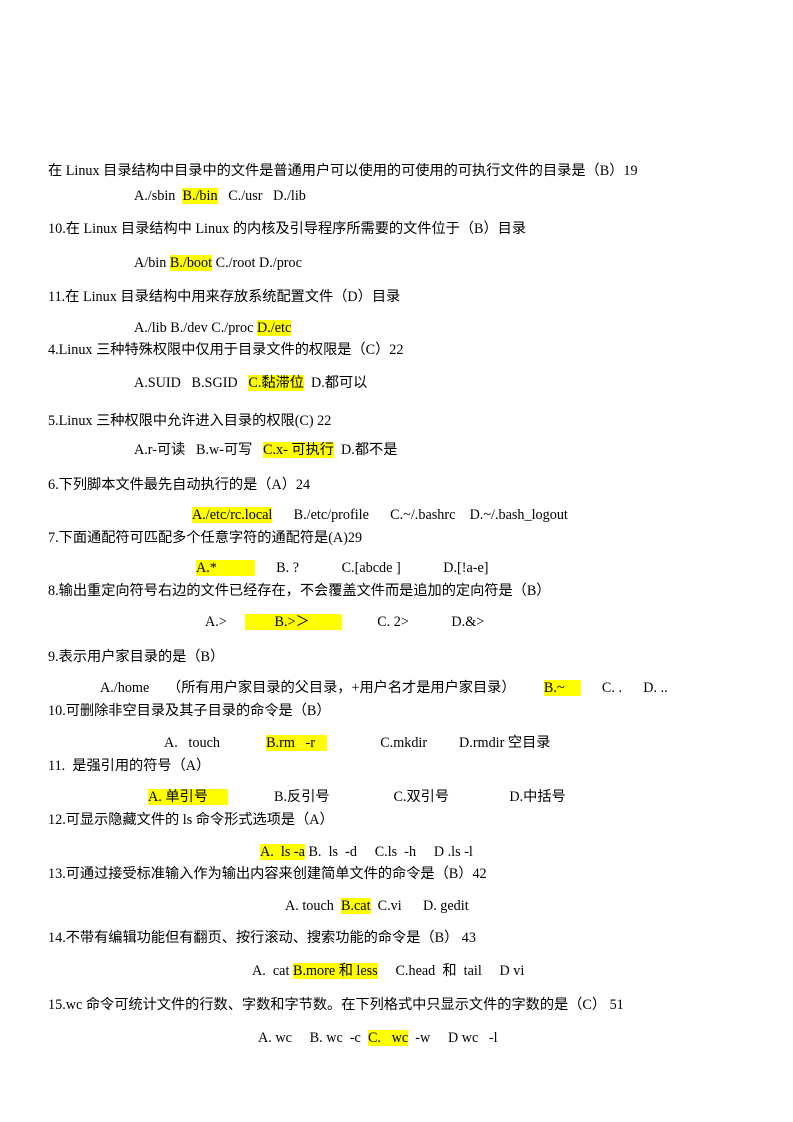  Describe the element at coordinates (154, 196) in the screenshot. I see `option-a: A./sbin` at that location.